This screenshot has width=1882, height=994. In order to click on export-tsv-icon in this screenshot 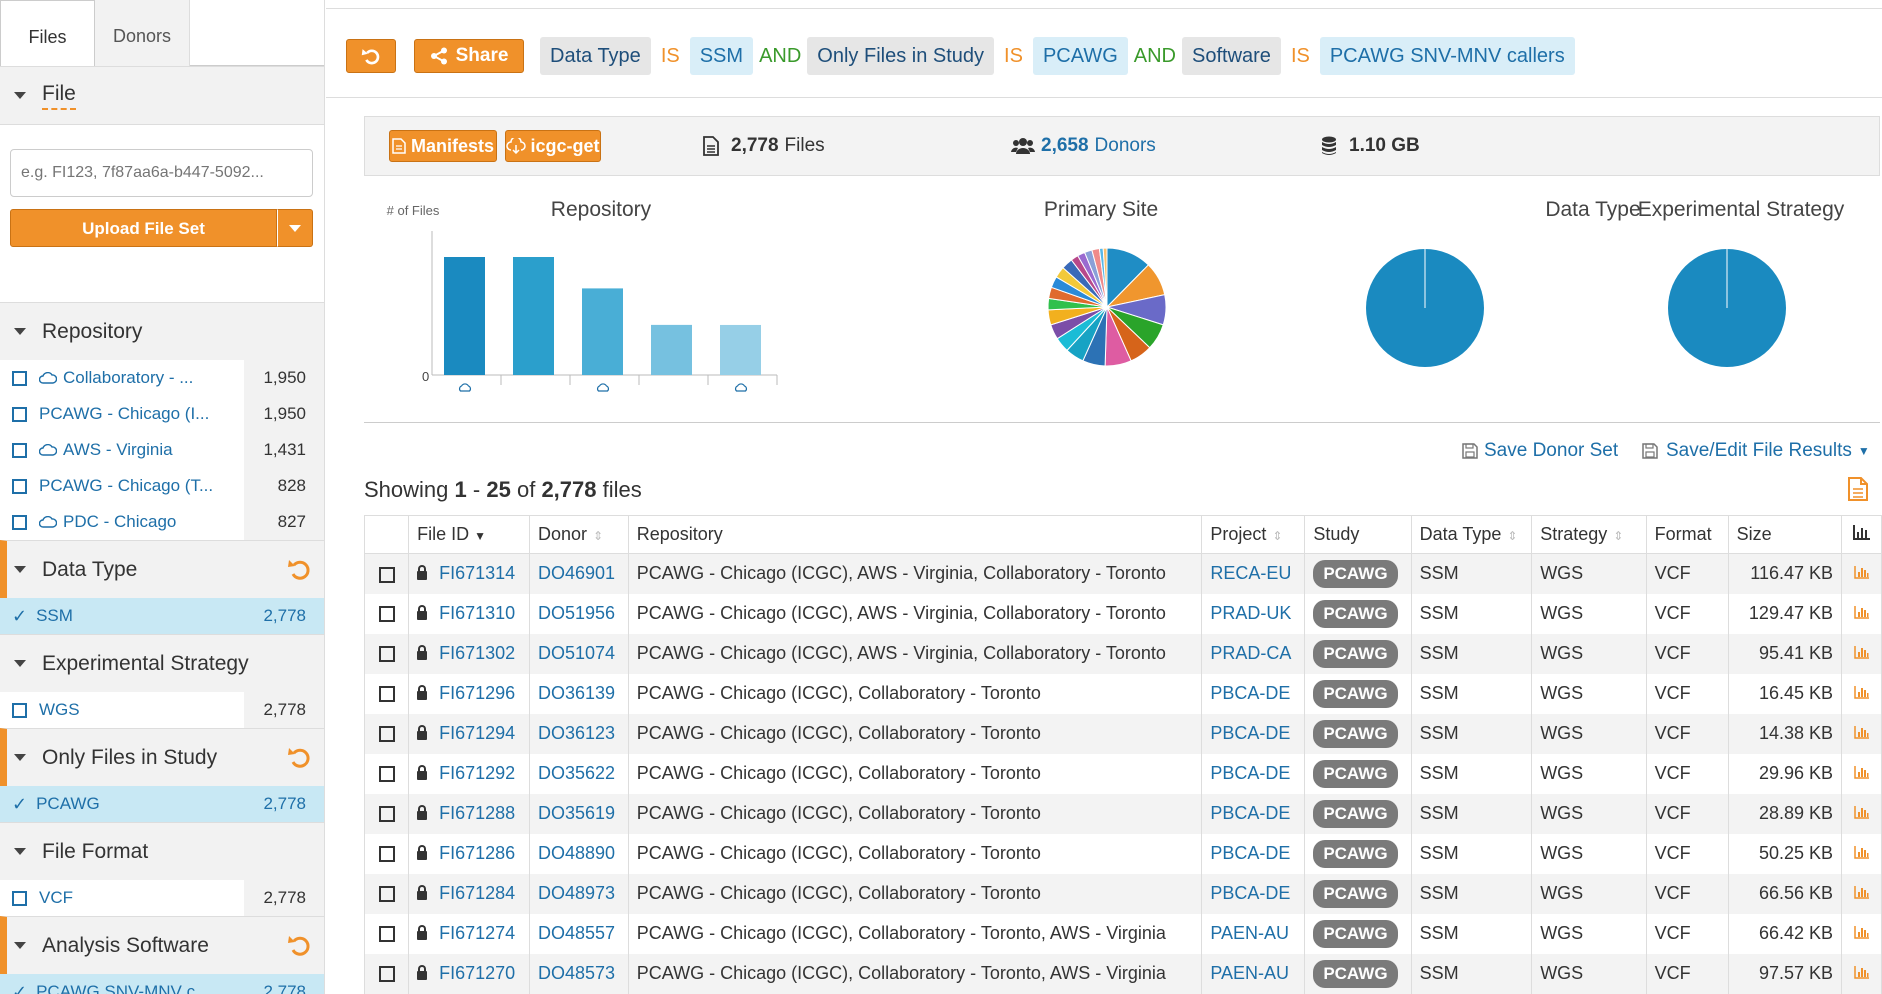, I will do `click(1858, 489)`.